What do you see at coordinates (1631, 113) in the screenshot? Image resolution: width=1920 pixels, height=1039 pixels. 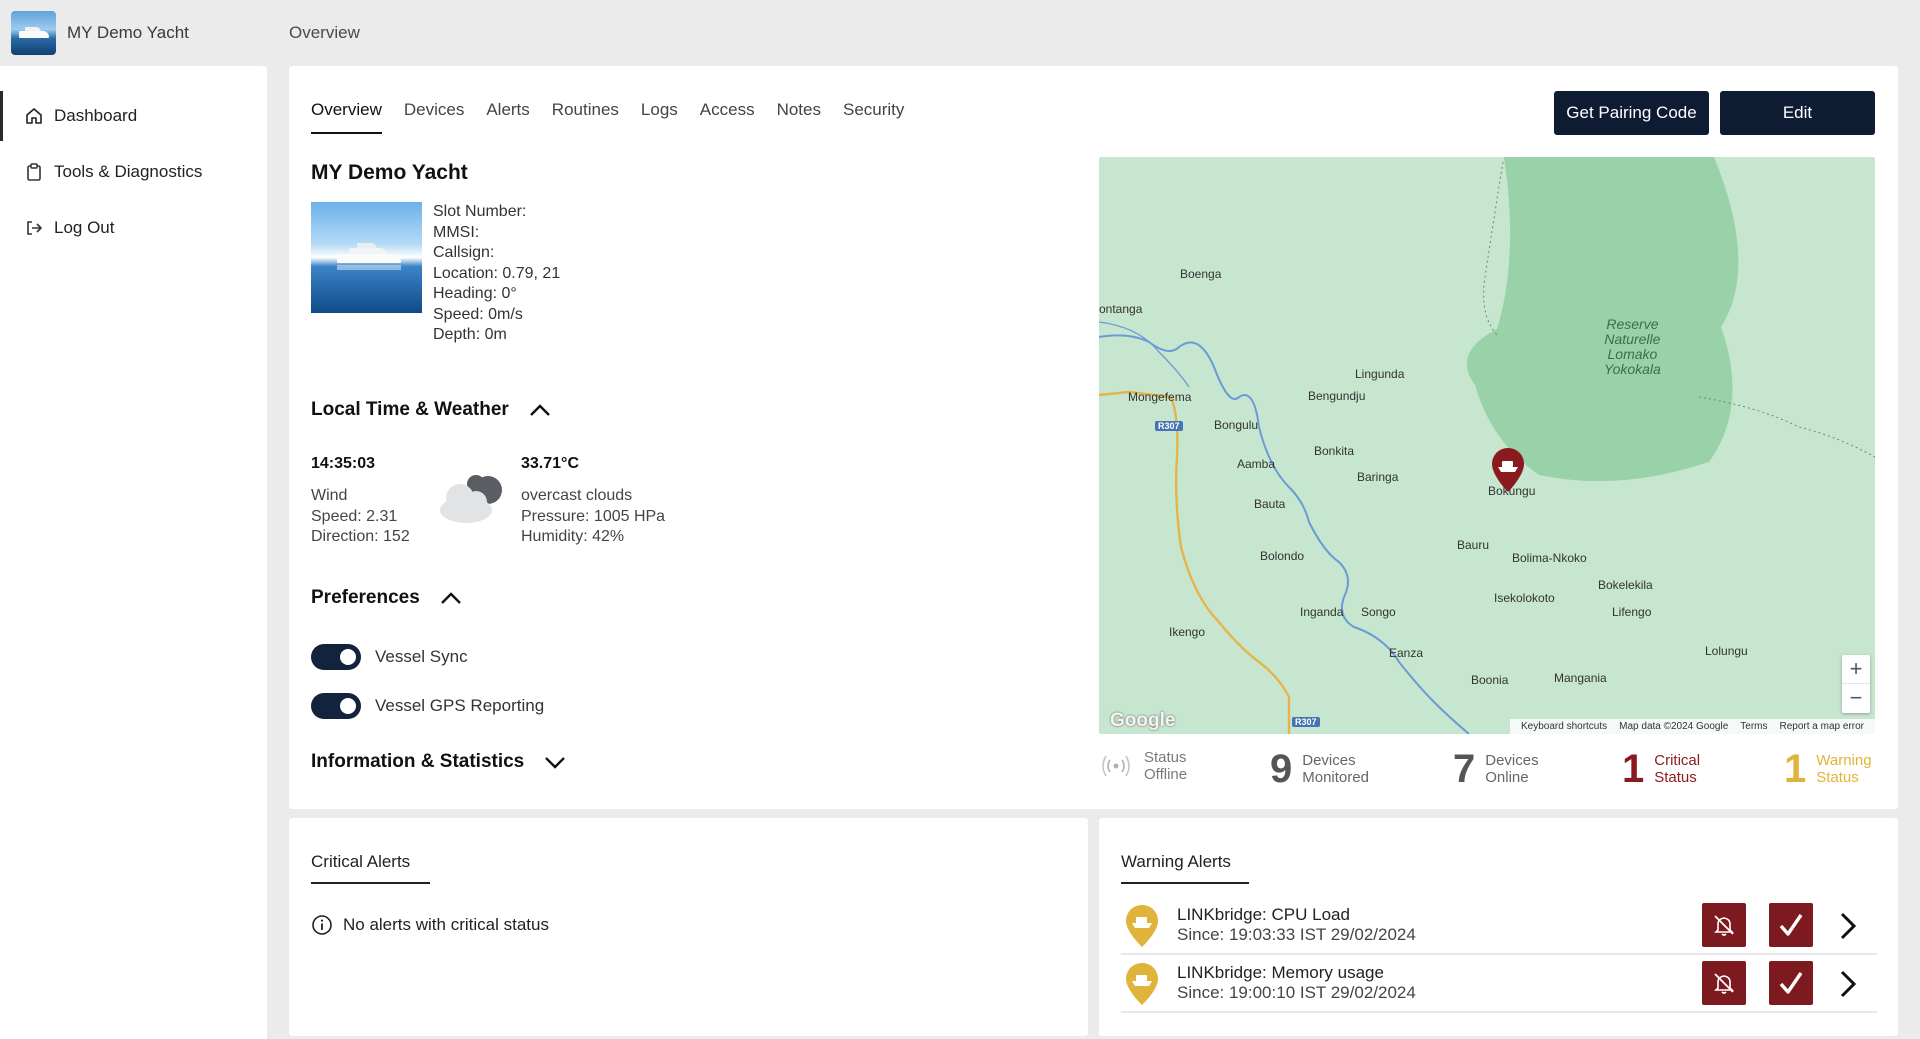 I see `get-pairing-code-button: Get Pairing Code` at bounding box center [1631, 113].